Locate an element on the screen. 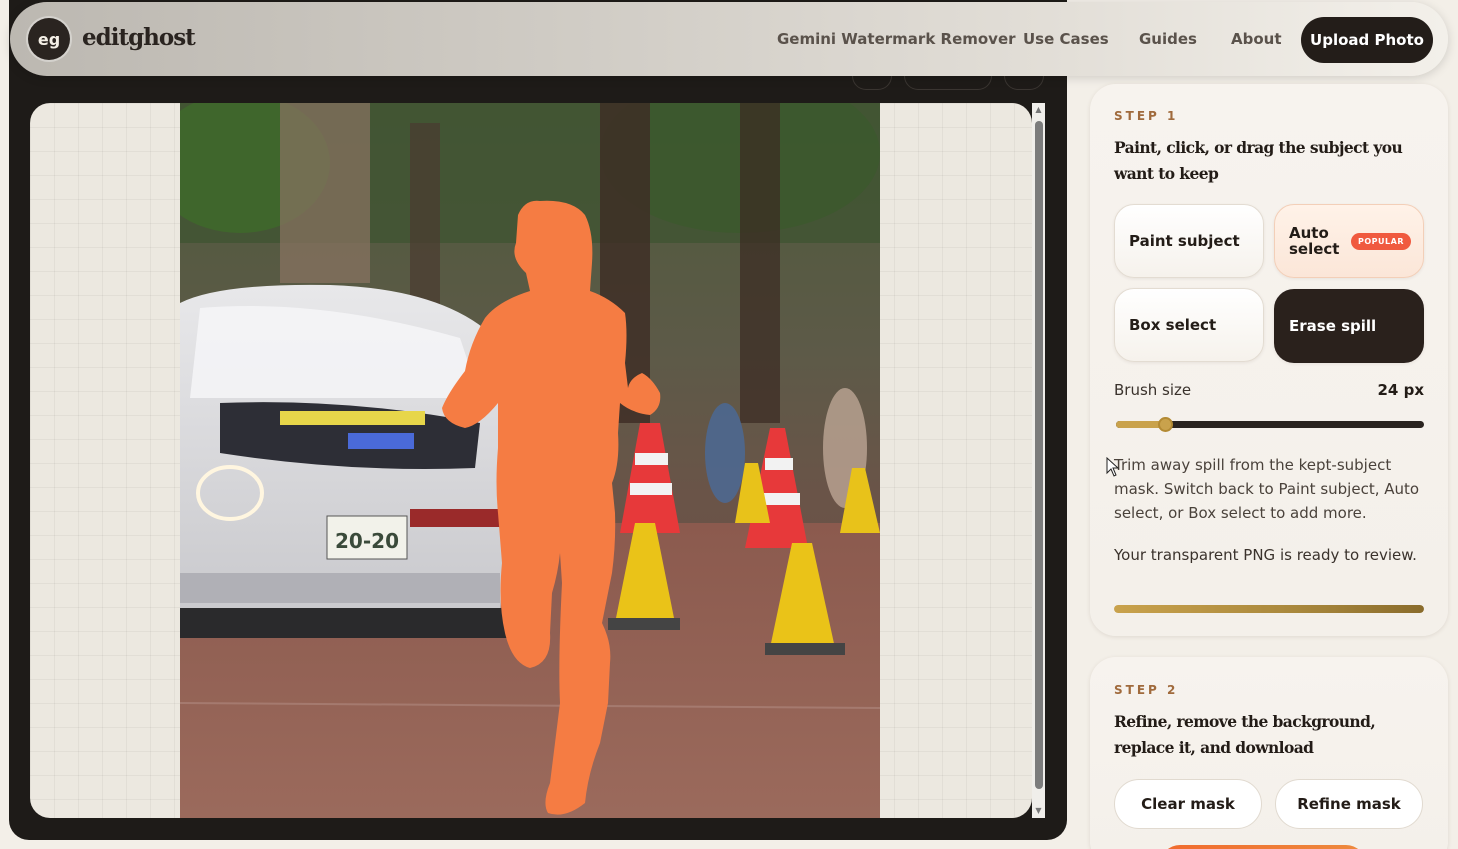  ready-status-text: Your transparent PNG is ready to review. is located at coordinates (1265, 555).